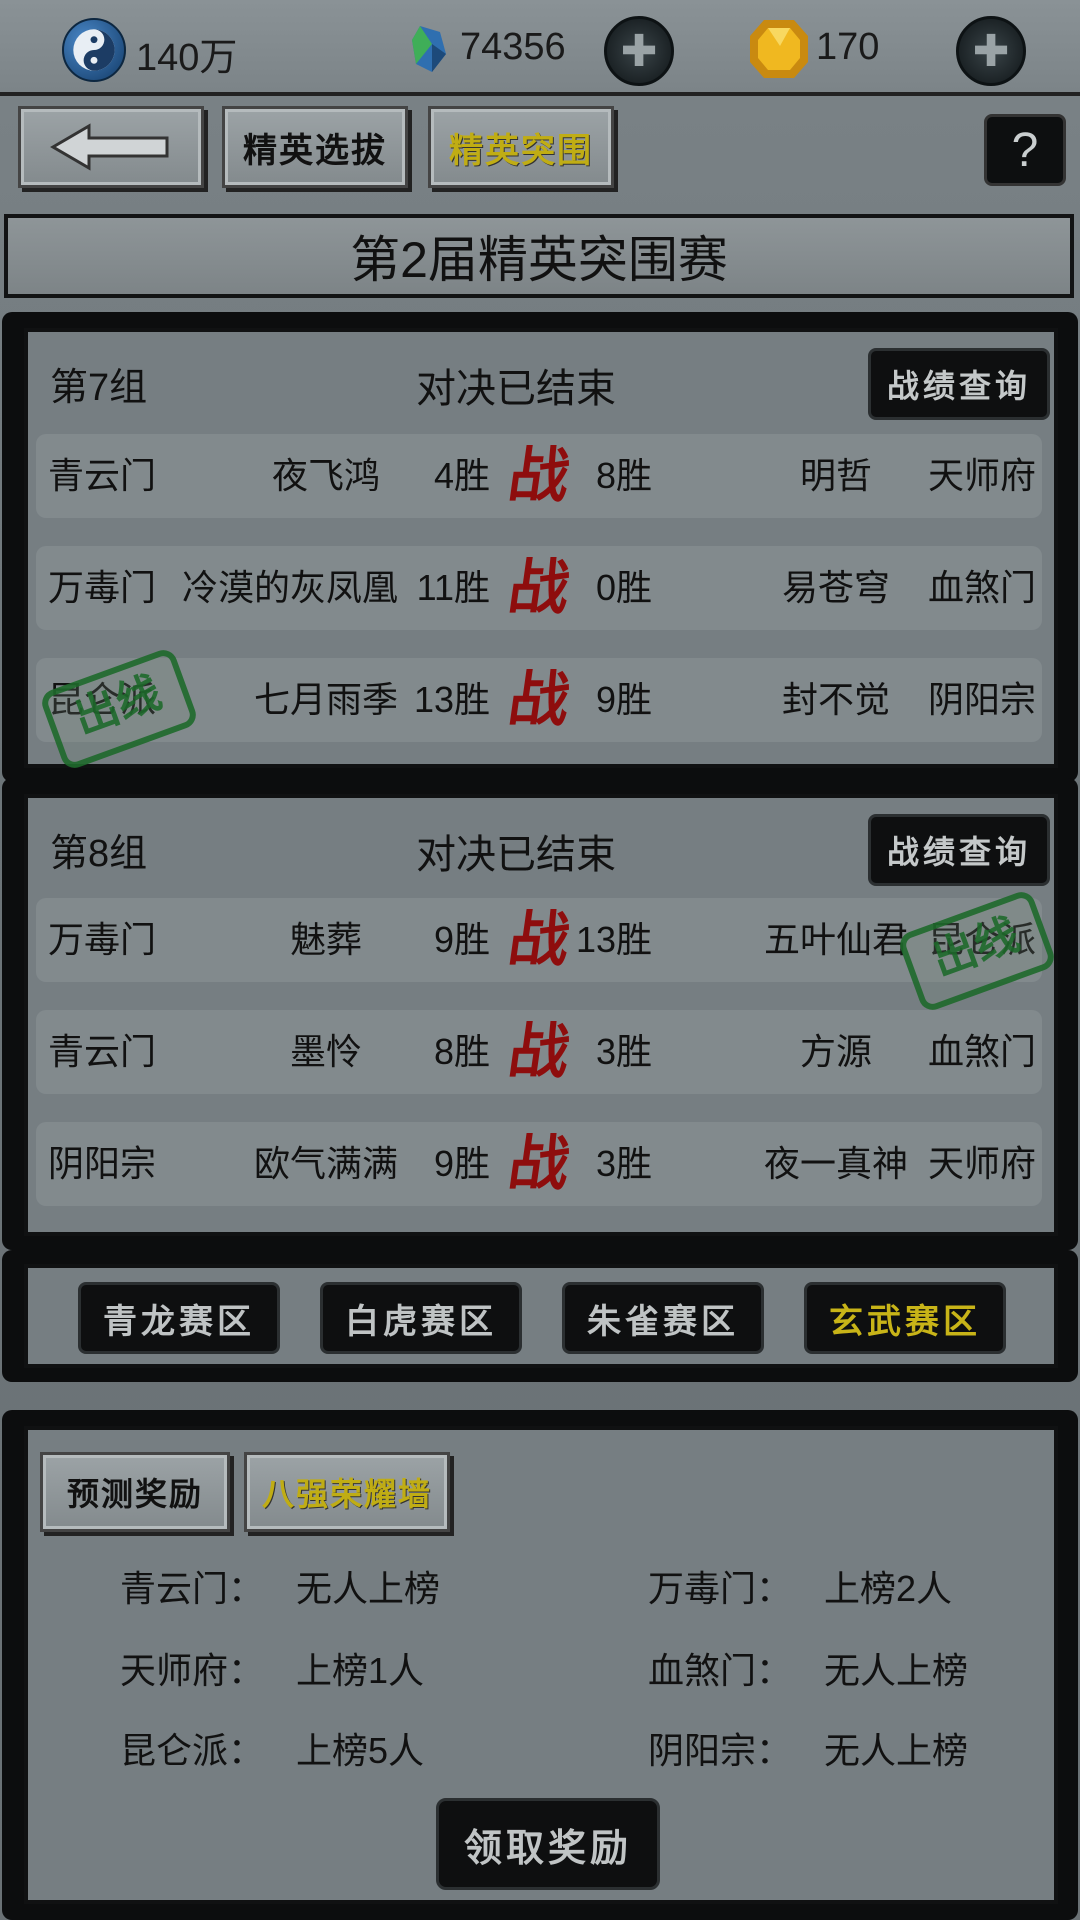 The height and width of the screenshot is (1920, 1080). What do you see at coordinates (99, 854) in the screenshot?
I see `group-label: 第8组` at bounding box center [99, 854].